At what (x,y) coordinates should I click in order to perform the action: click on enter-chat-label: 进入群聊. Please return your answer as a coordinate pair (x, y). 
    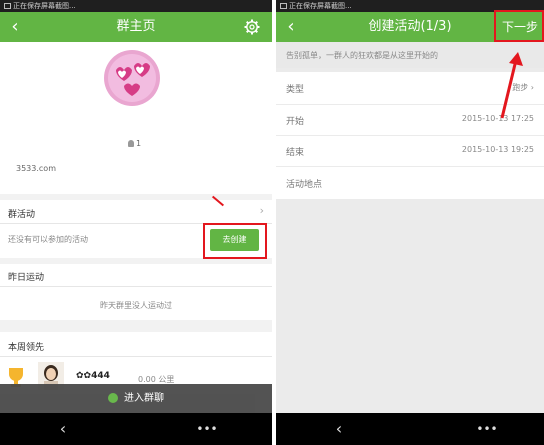
    Looking at the image, I should click on (144, 398).